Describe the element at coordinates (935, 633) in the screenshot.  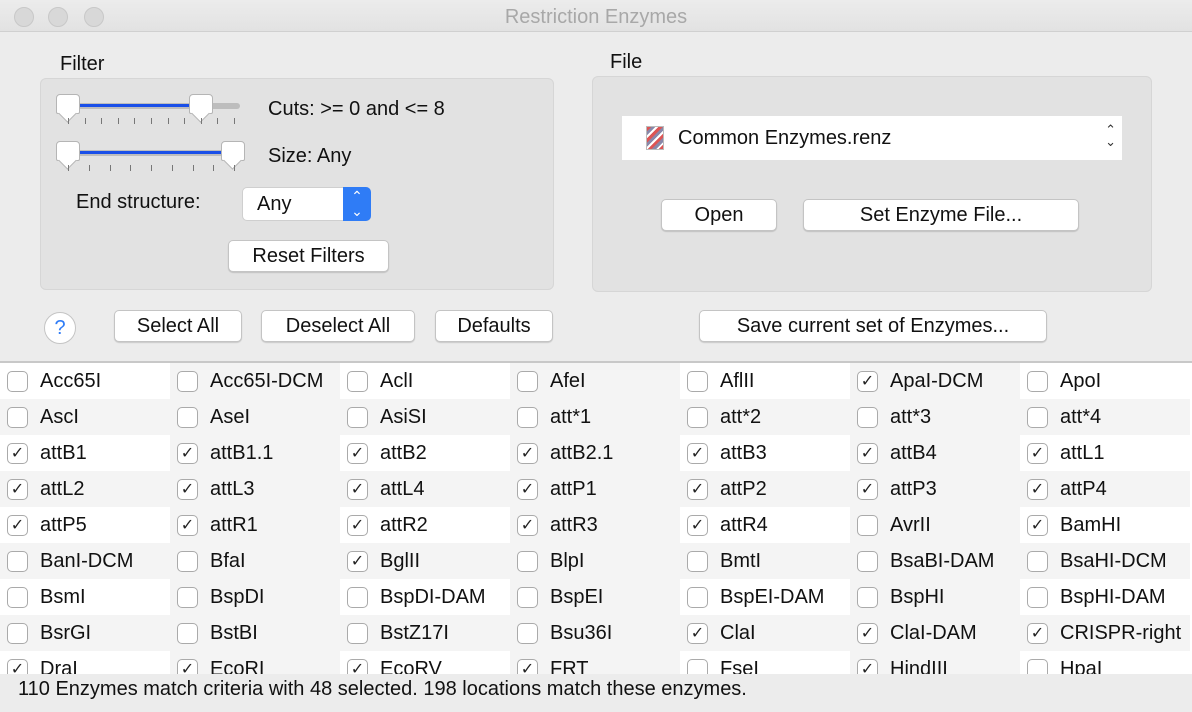
I see `enzyme-checkbox-item: ✓ ClaI-DAM` at that location.